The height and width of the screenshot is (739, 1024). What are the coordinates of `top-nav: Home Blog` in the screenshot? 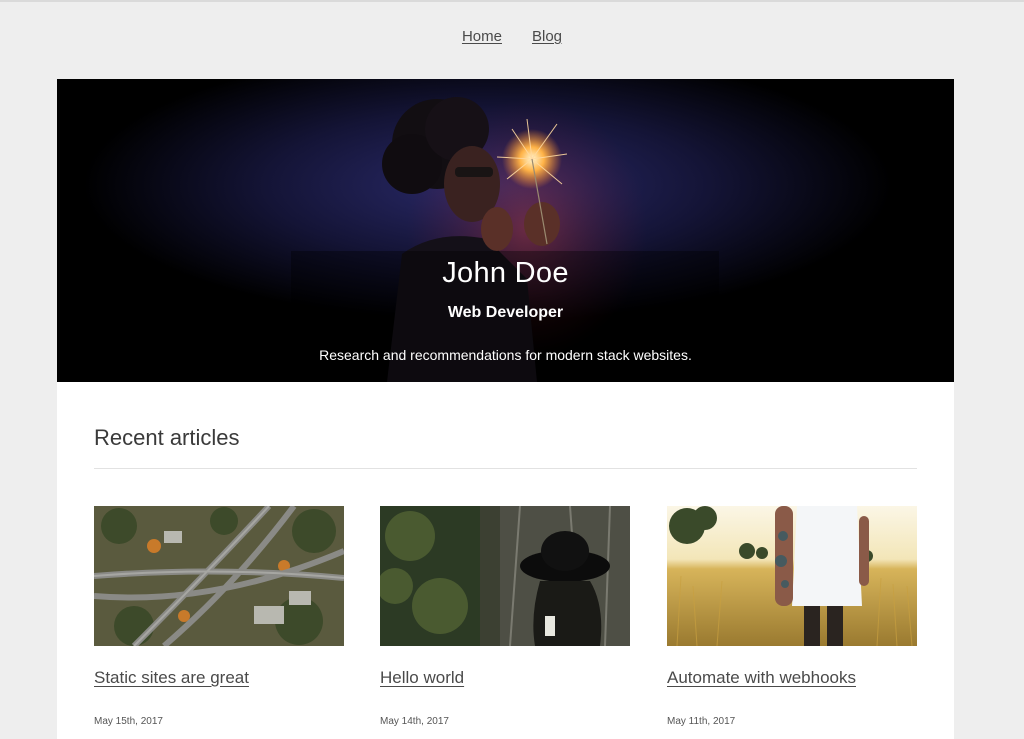 It's located at (512, 36).